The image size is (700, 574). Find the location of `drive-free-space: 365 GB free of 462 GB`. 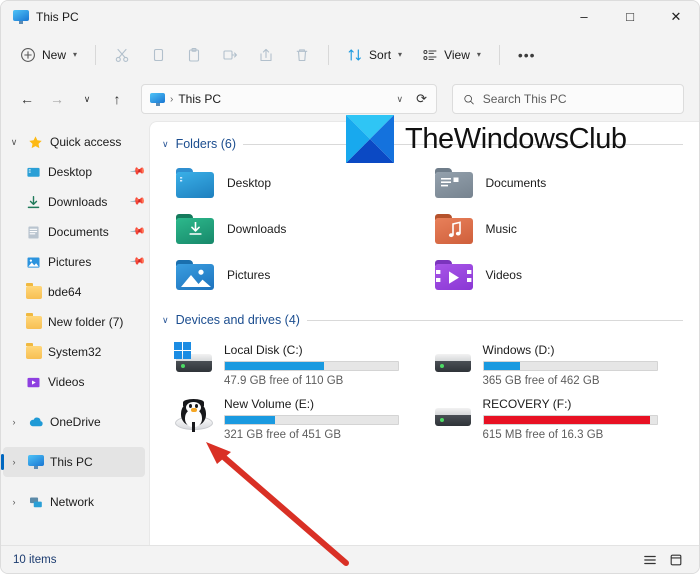

drive-free-space: 365 GB free of 462 GB is located at coordinates (541, 381).